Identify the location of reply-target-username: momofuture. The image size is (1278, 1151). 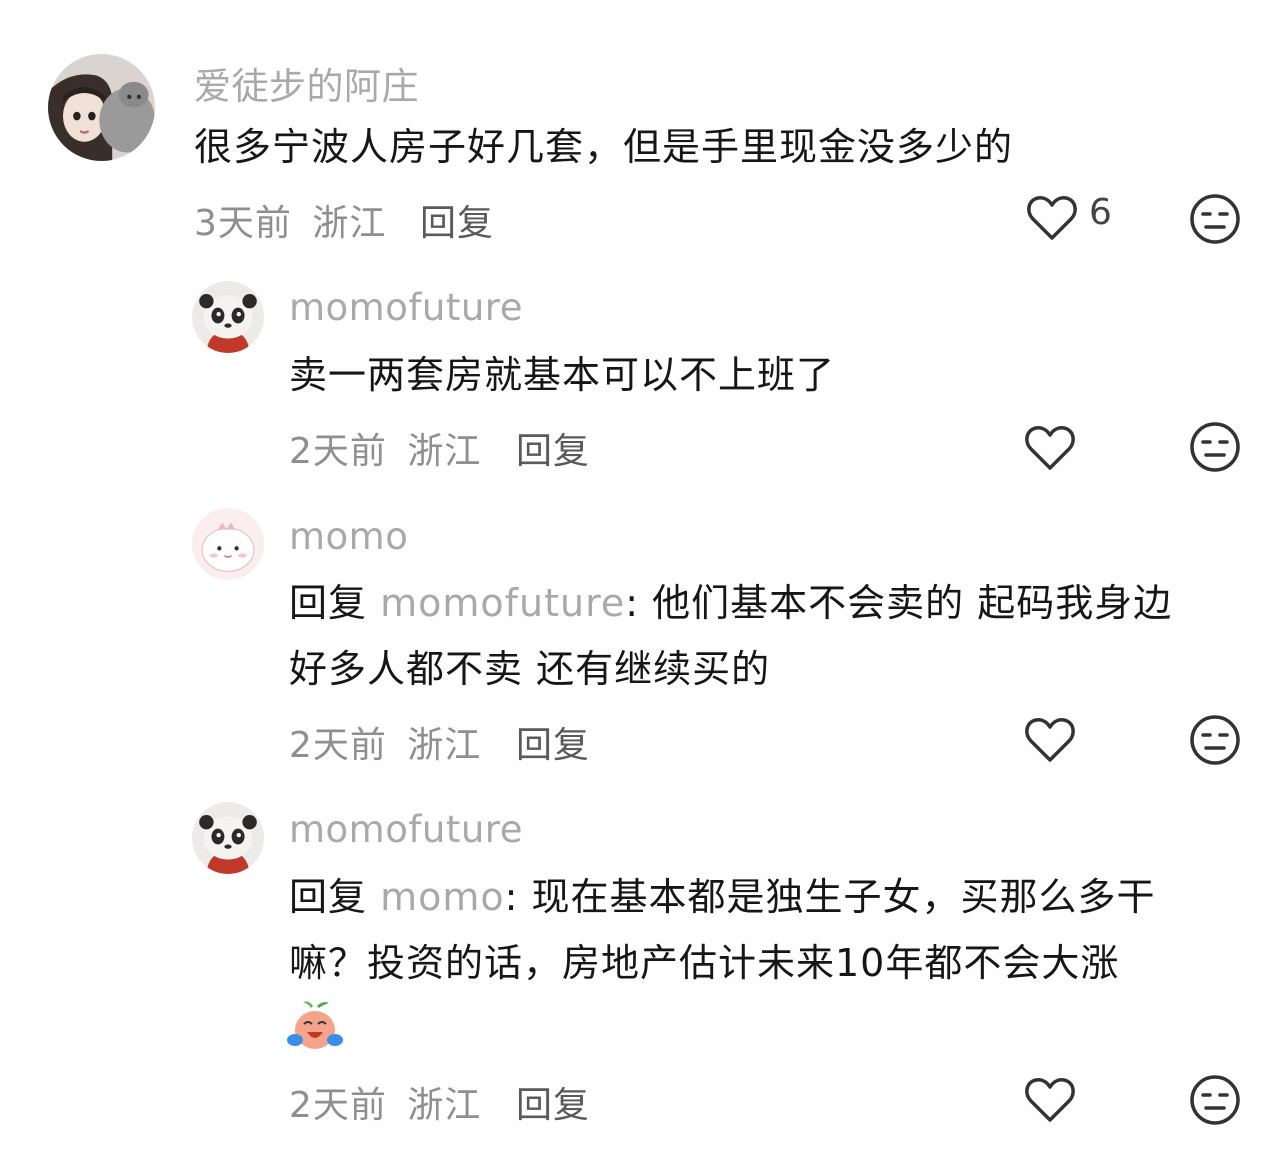
(502, 603).